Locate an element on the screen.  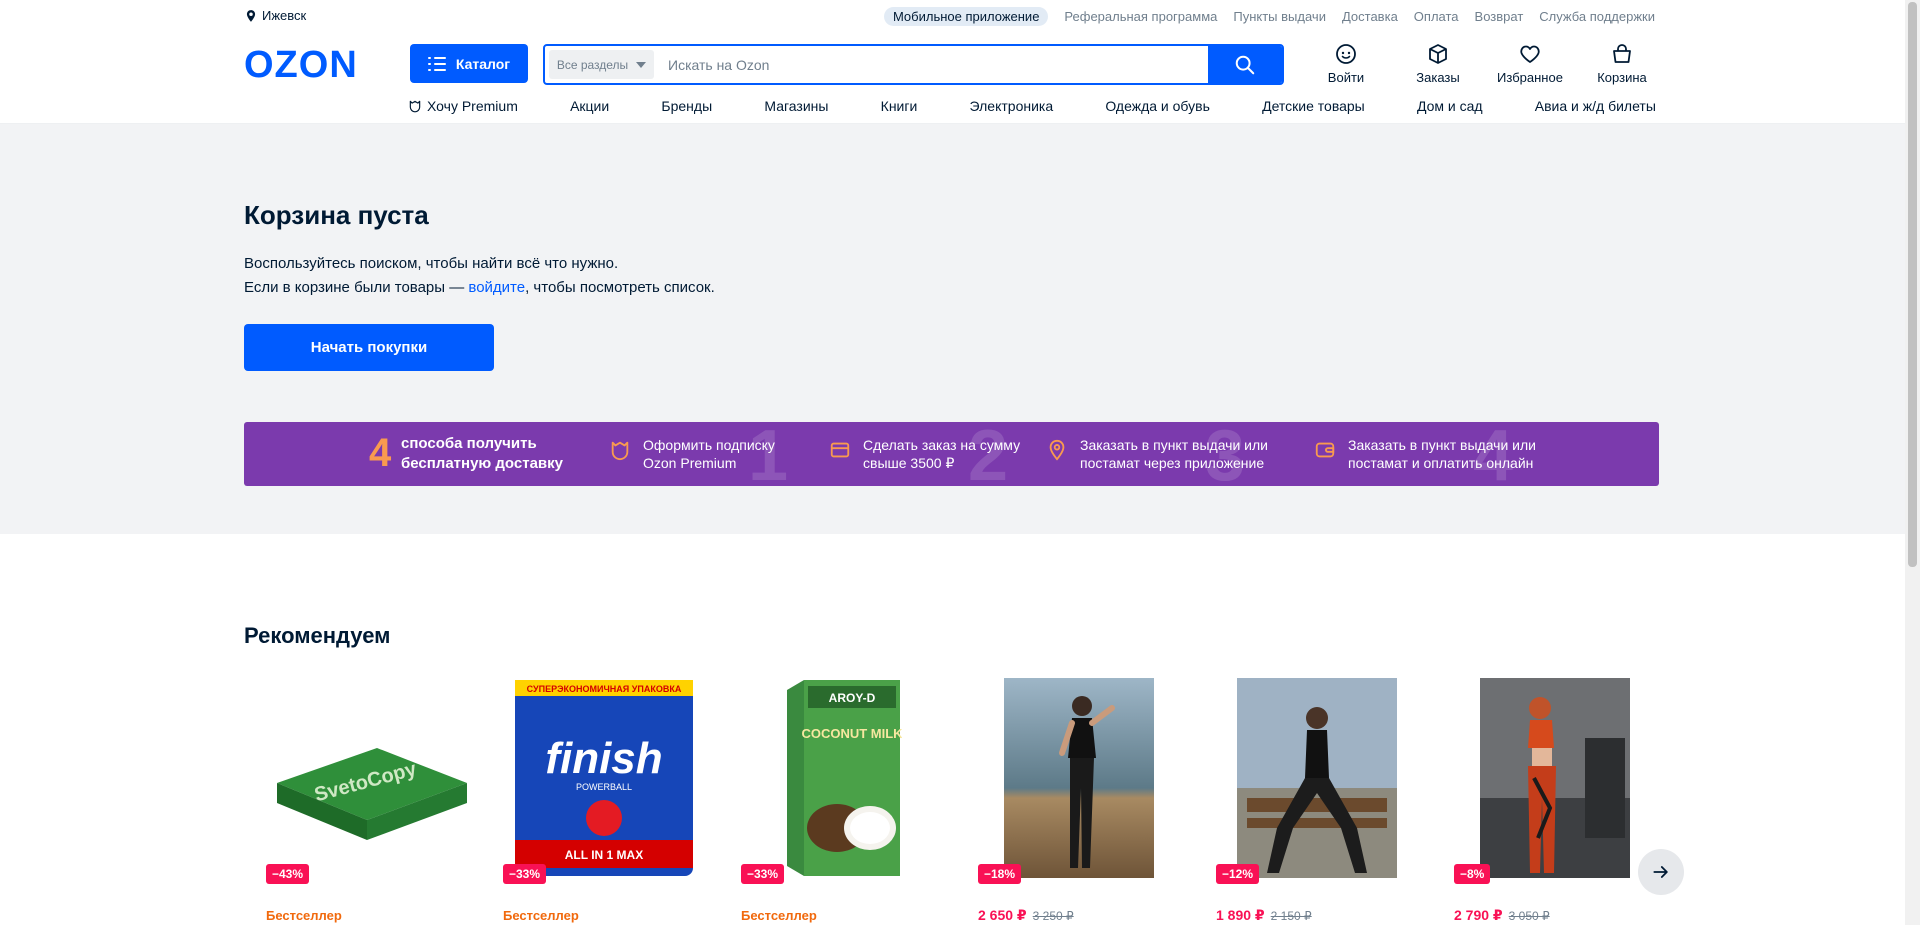
link-referral: Реферальная программа is located at coordinates (1140, 16).